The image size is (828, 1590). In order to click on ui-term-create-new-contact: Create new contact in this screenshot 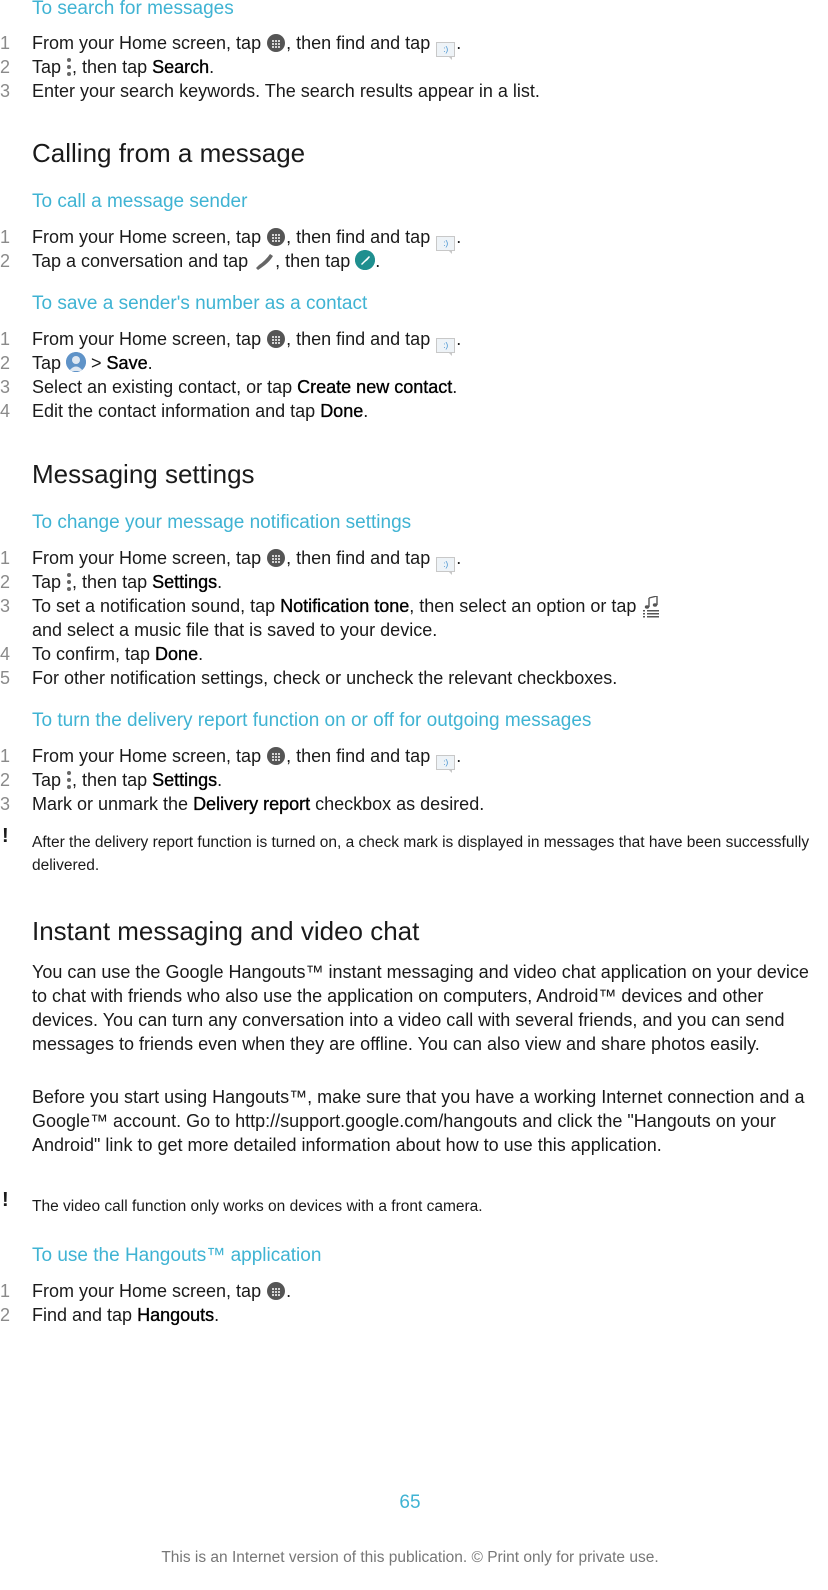, I will do `click(375, 387)`.